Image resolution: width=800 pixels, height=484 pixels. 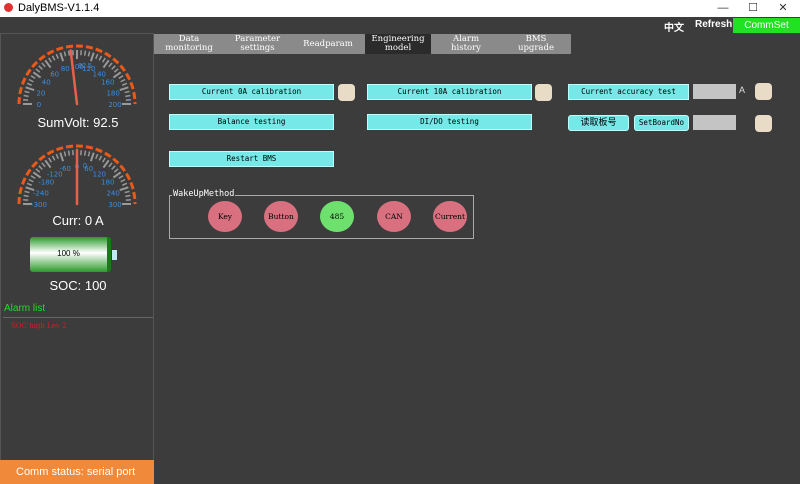 I want to click on restart-bms-button: Restart BMS, so click(x=251, y=159).